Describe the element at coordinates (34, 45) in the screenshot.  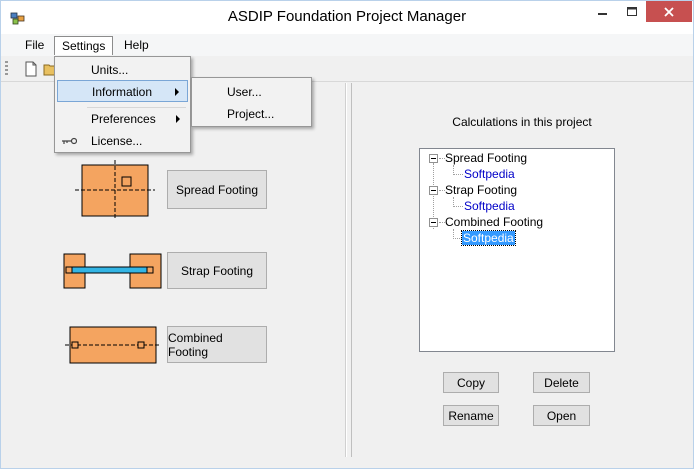
I see `menu-file: File` at that location.